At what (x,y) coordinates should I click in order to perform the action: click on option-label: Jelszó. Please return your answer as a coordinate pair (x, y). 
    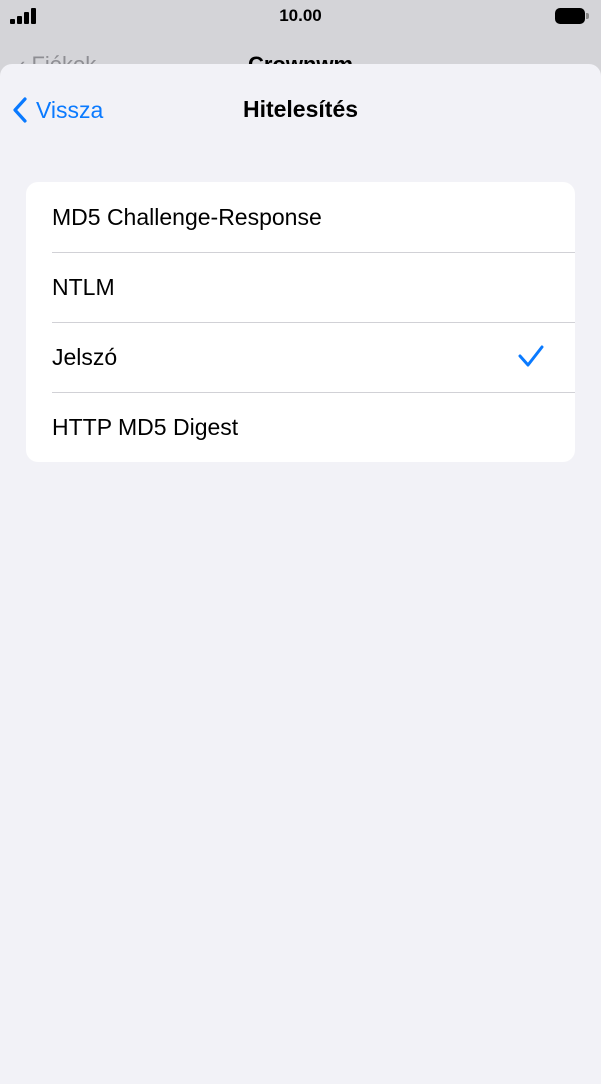
    Looking at the image, I should click on (85, 357).